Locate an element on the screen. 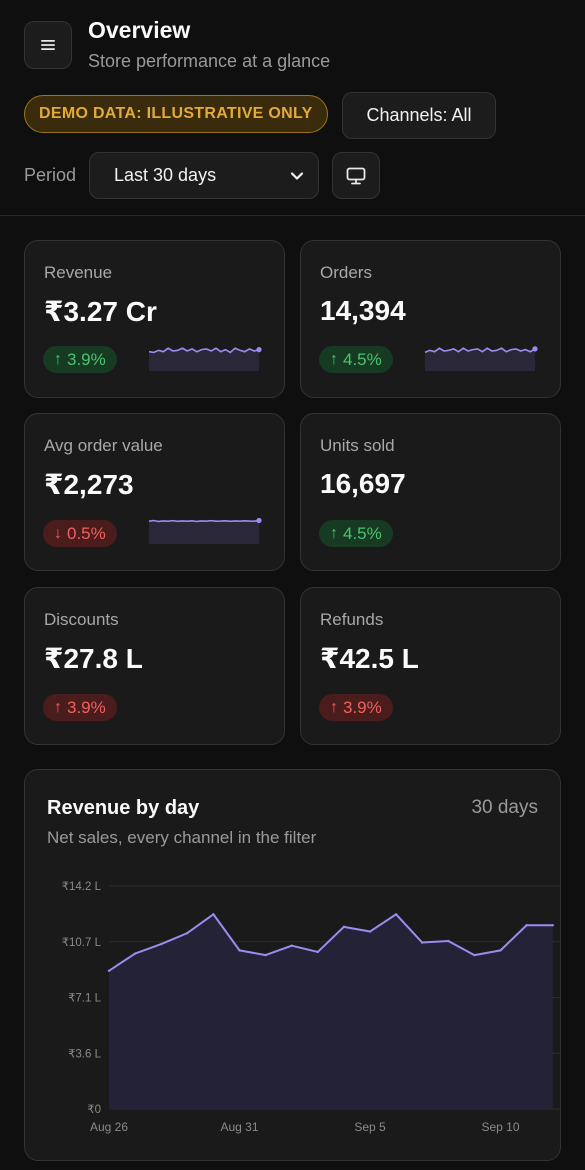  kpi-value: ₹2,273 is located at coordinates (89, 484).